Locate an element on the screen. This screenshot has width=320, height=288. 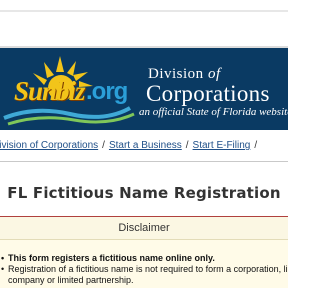
breadcrumb-division-of-corporations: Division of Corporations is located at coordinates (49, 145).